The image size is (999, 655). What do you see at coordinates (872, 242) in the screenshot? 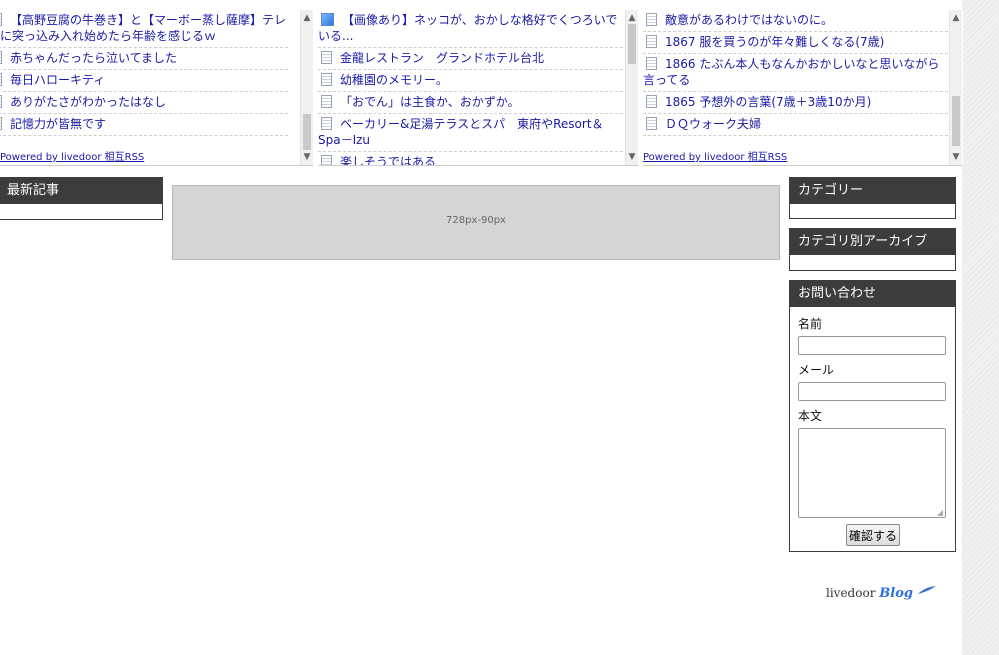
I see `category-archive-heading: カテゴリ別アーカイブ` at bounding box center [872, 242].